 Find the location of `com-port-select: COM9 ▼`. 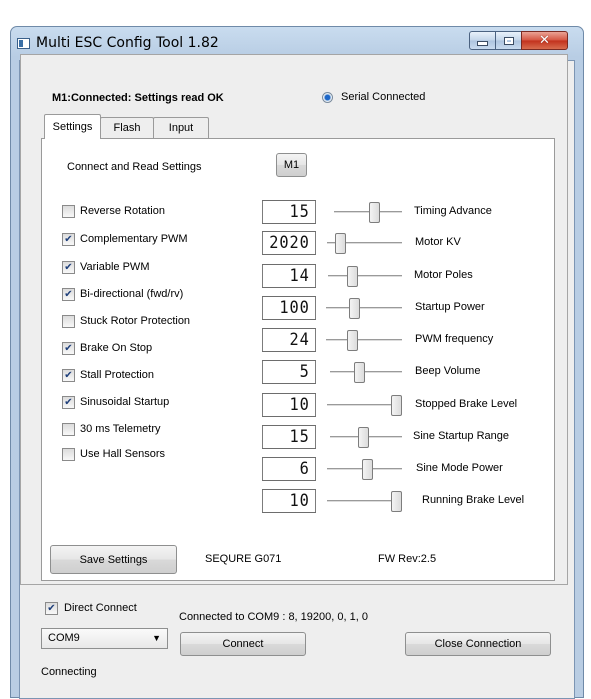

com-port-select: COM9 ▼ is located at coordinates (104, 638).